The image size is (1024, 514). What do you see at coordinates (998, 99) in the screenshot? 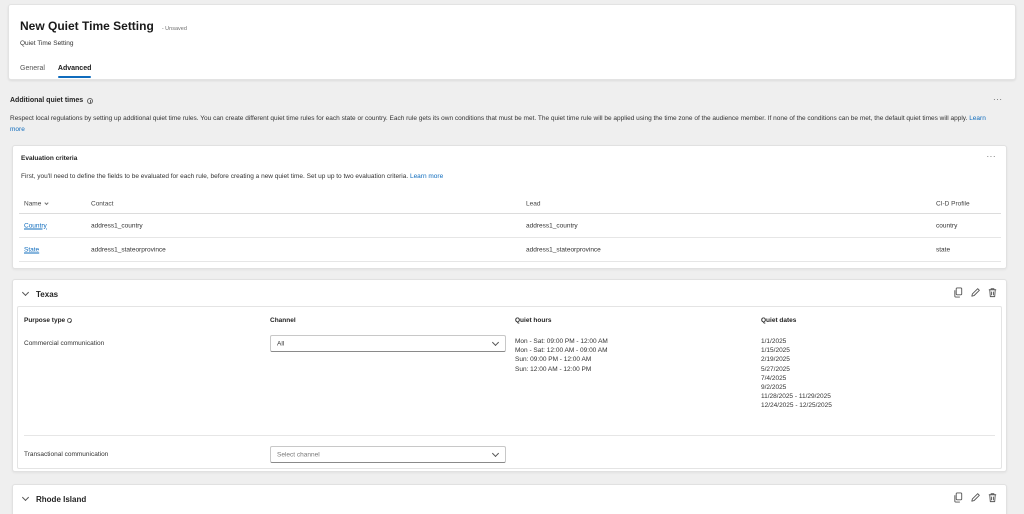
I see `section-more-options-button: ···` at bounding box center [998, 99].